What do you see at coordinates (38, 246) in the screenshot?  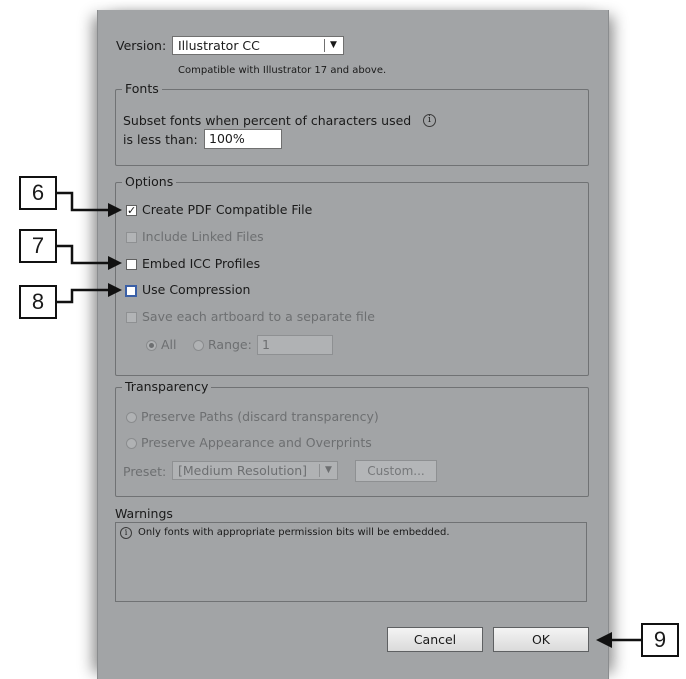 I see `callout-7: 7` at bounding box center [38, 246].